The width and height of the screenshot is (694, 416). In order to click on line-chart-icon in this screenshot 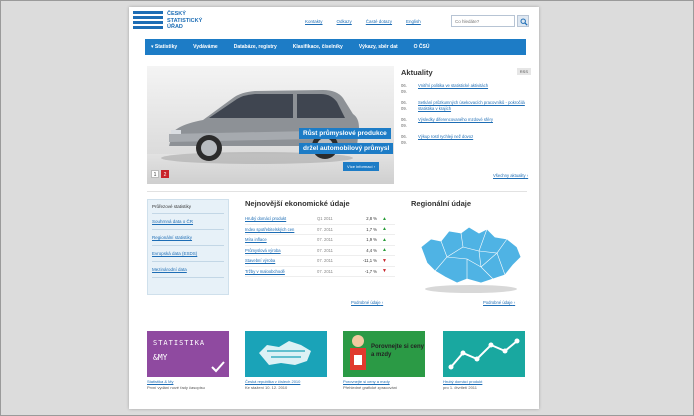, I will do `click(484, 354)`.